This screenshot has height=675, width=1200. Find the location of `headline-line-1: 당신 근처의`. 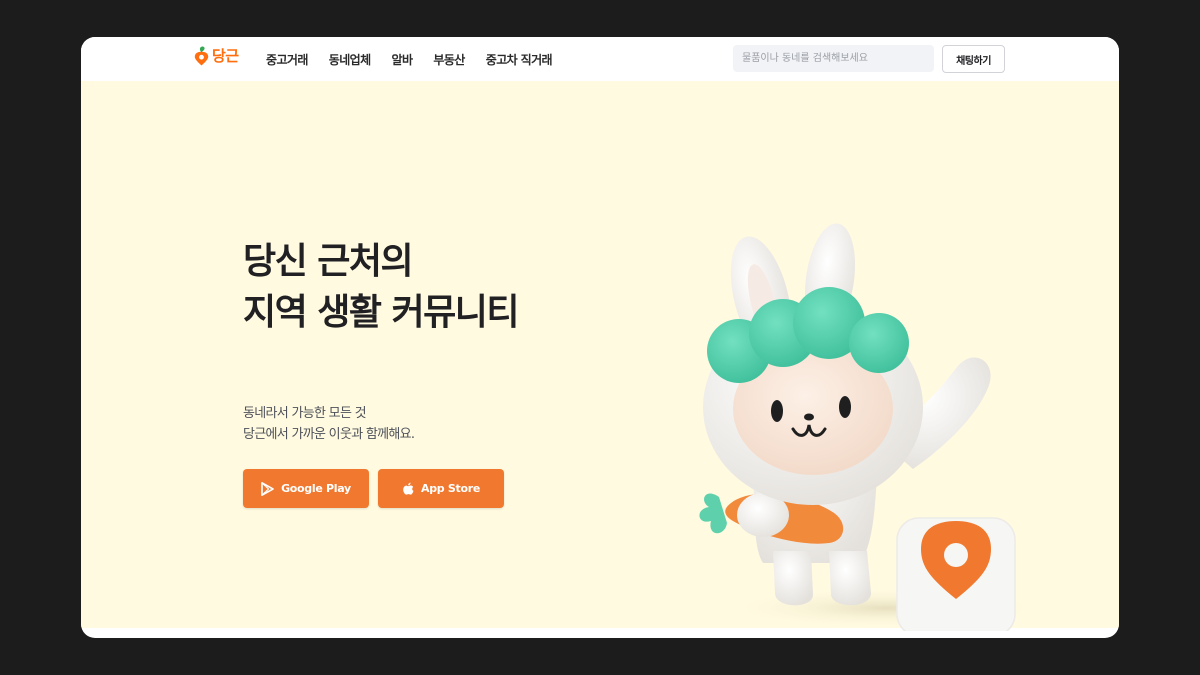

headline-line-1: 당신 근처의 is located at coordinates (328, 261).